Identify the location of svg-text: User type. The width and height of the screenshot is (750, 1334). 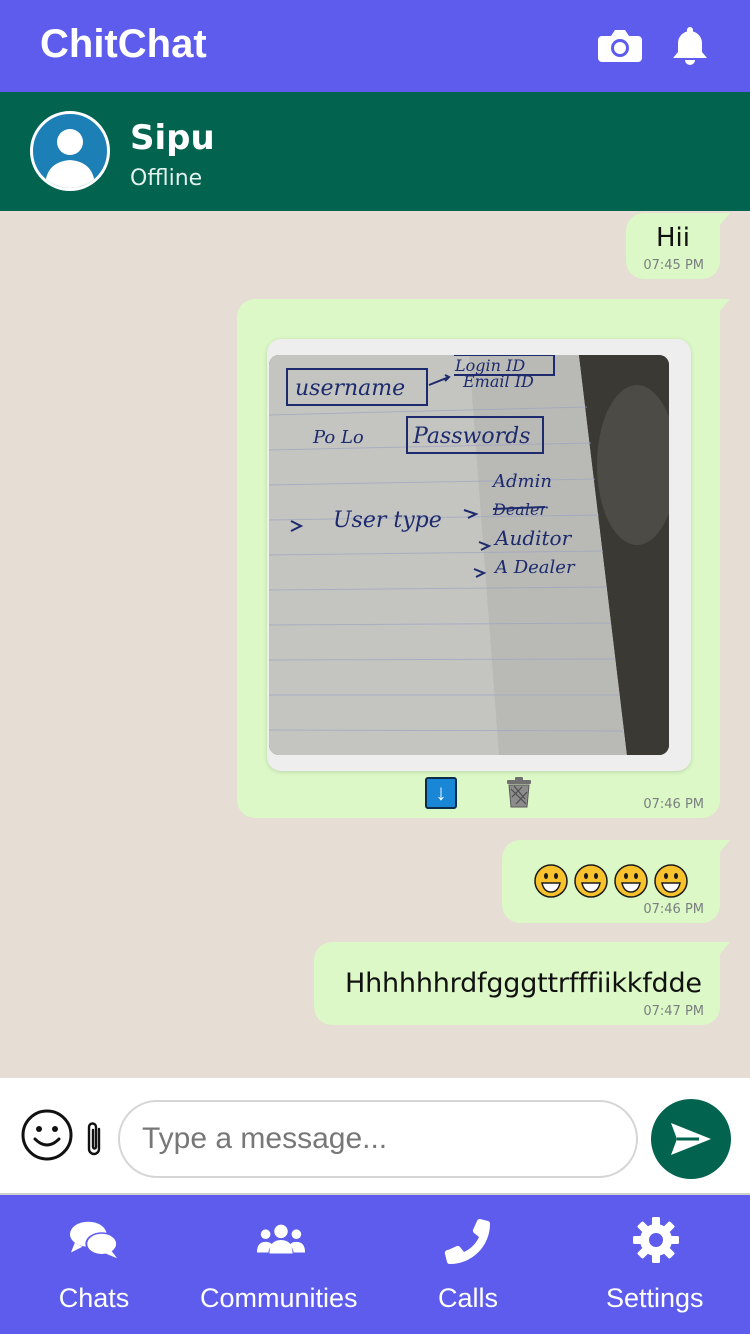
(387, 520).